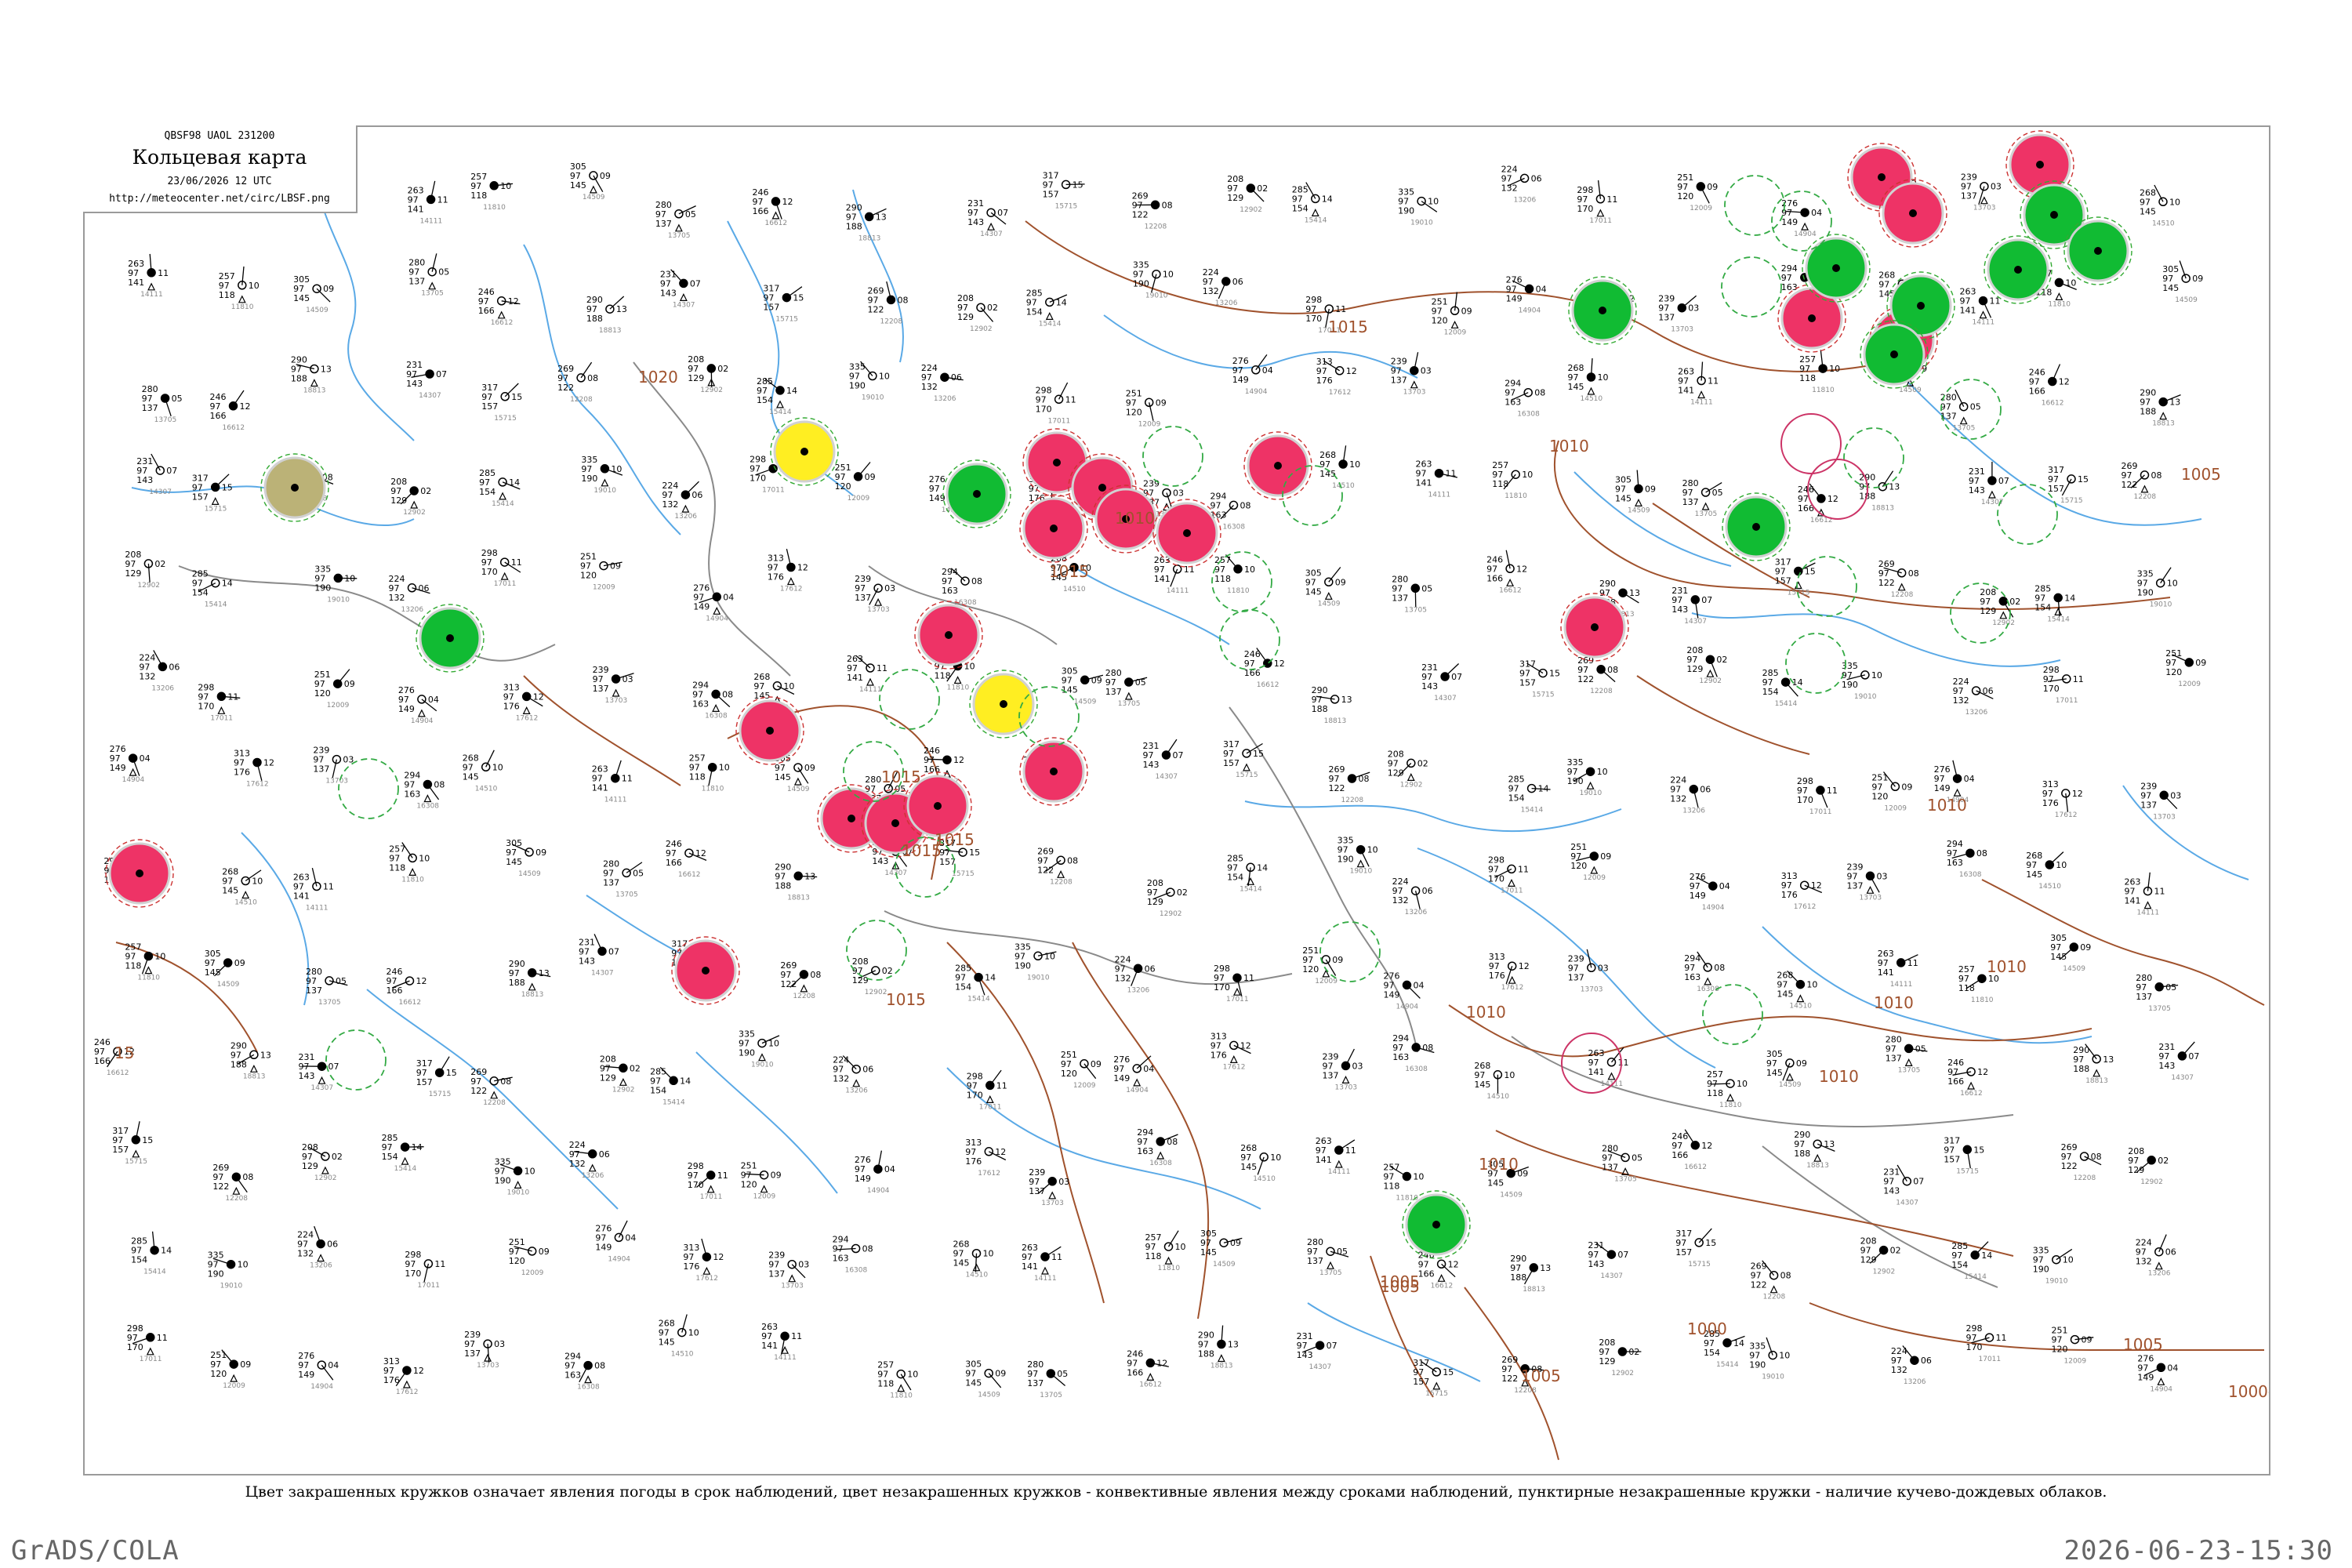 This screenshot has width=2352, height=1568. What do you see at coordinates (407, 1392) in the screenshot?
I see `station-id-label: 17612` at bounding box center [407, 1392].